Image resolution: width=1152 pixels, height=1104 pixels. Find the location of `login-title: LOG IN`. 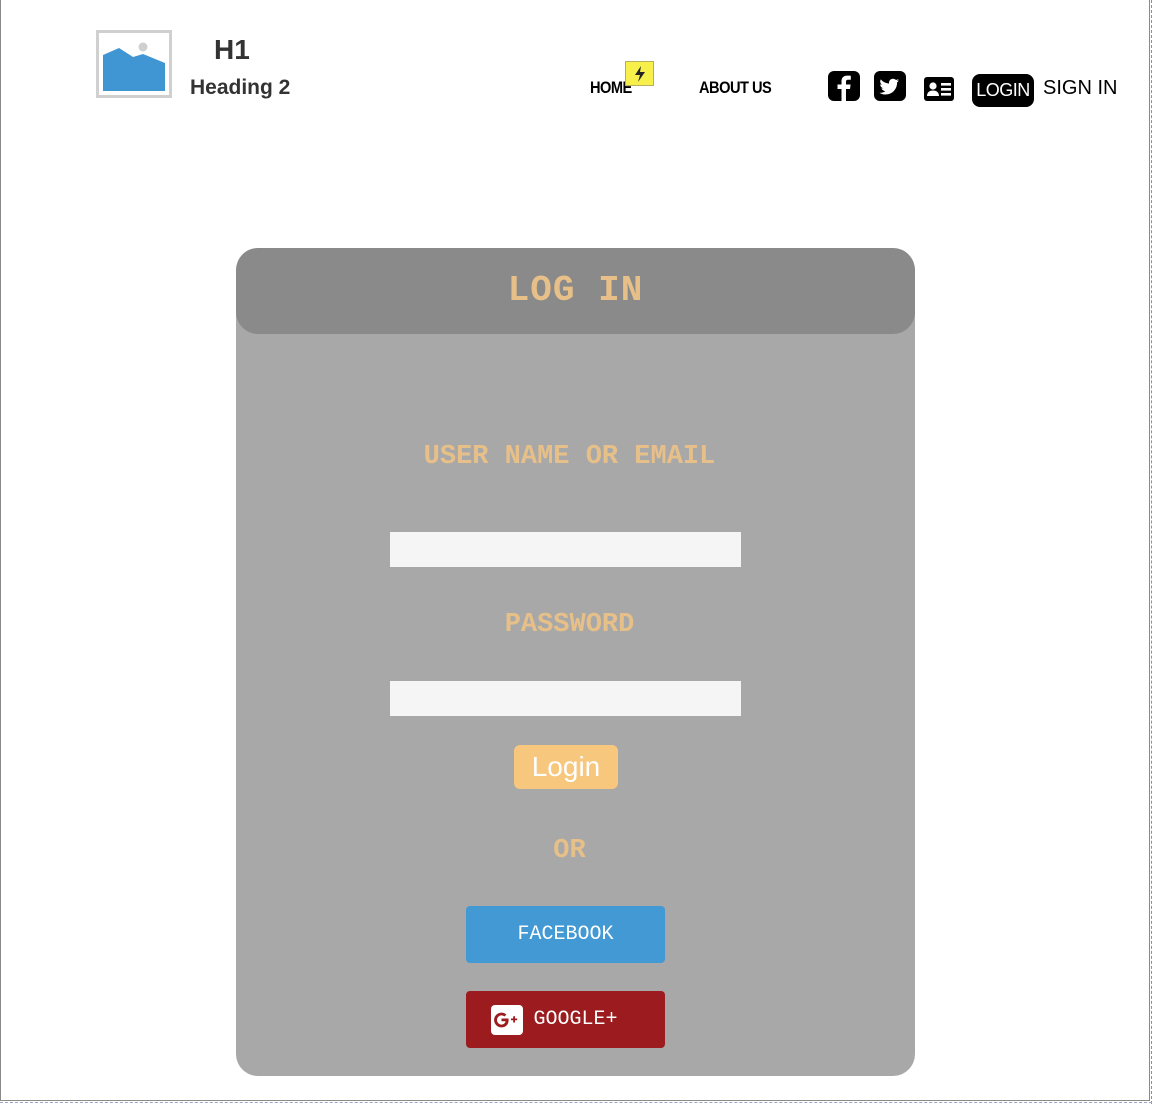

login-title: LOG IN is located at coordinates (575, 290).